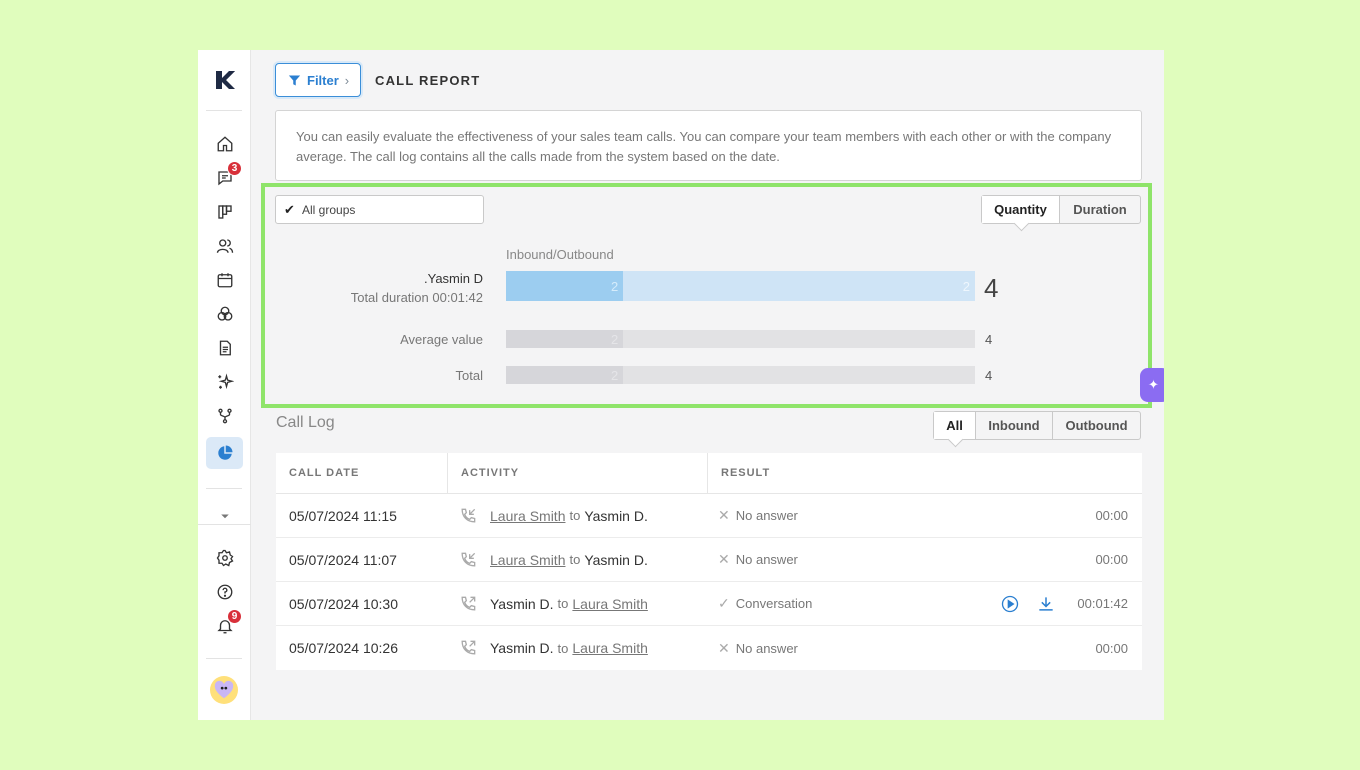 The height and width of the screenshot is (770, 1360). I want to click on notifications-badge: 9, so click(234, 616).